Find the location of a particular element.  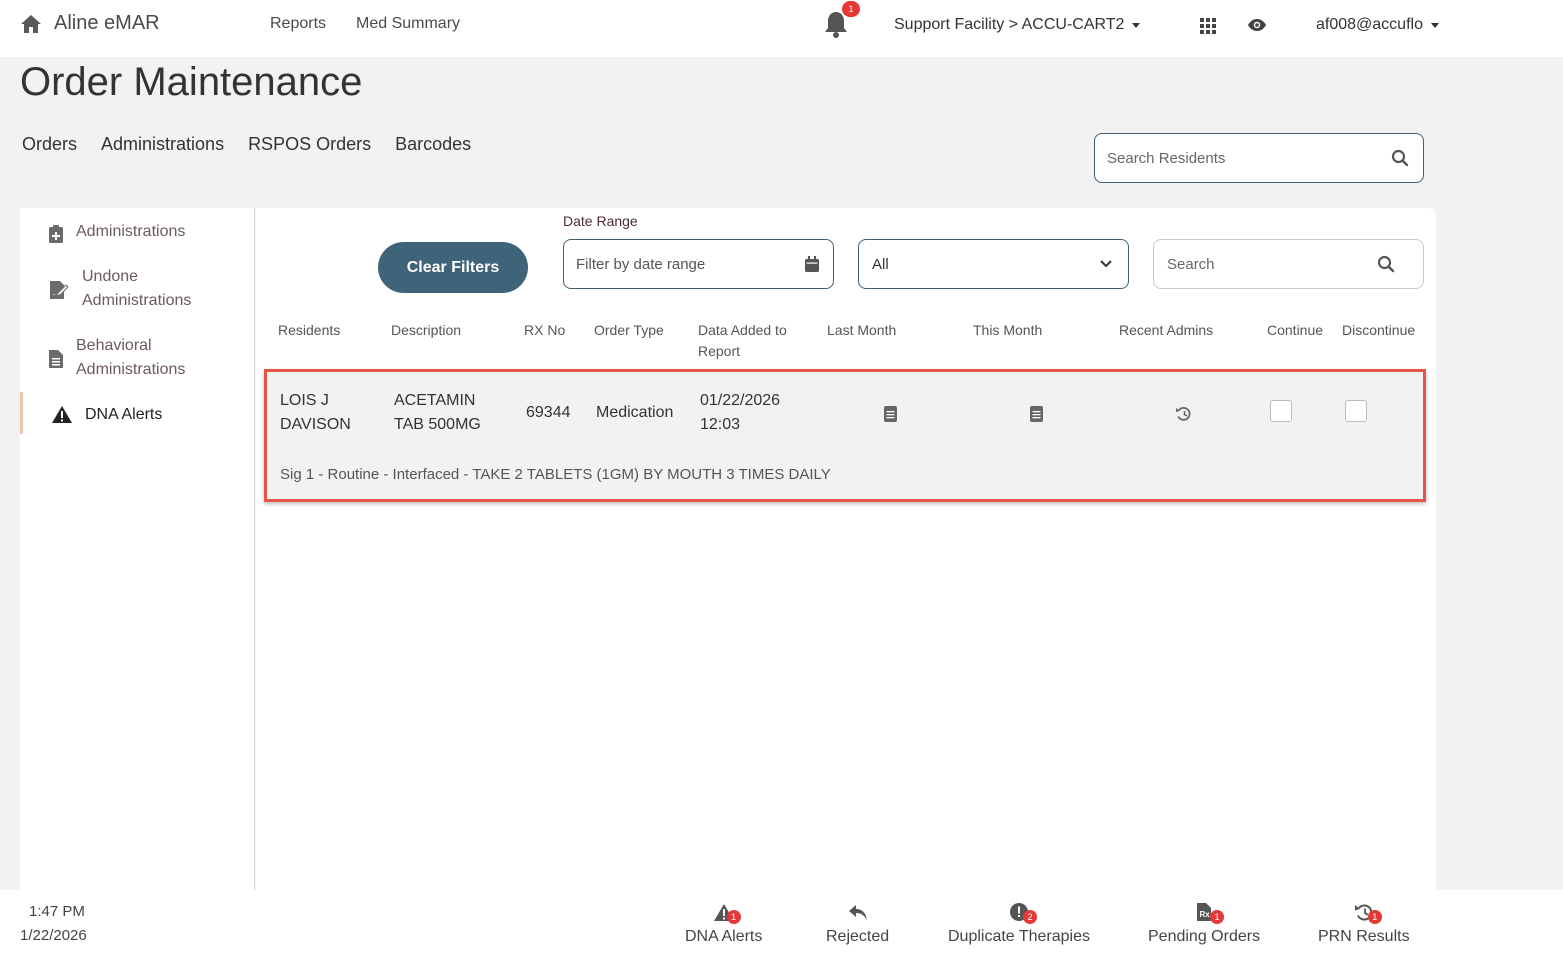

history-icon is located at coordinates (1183, 414).